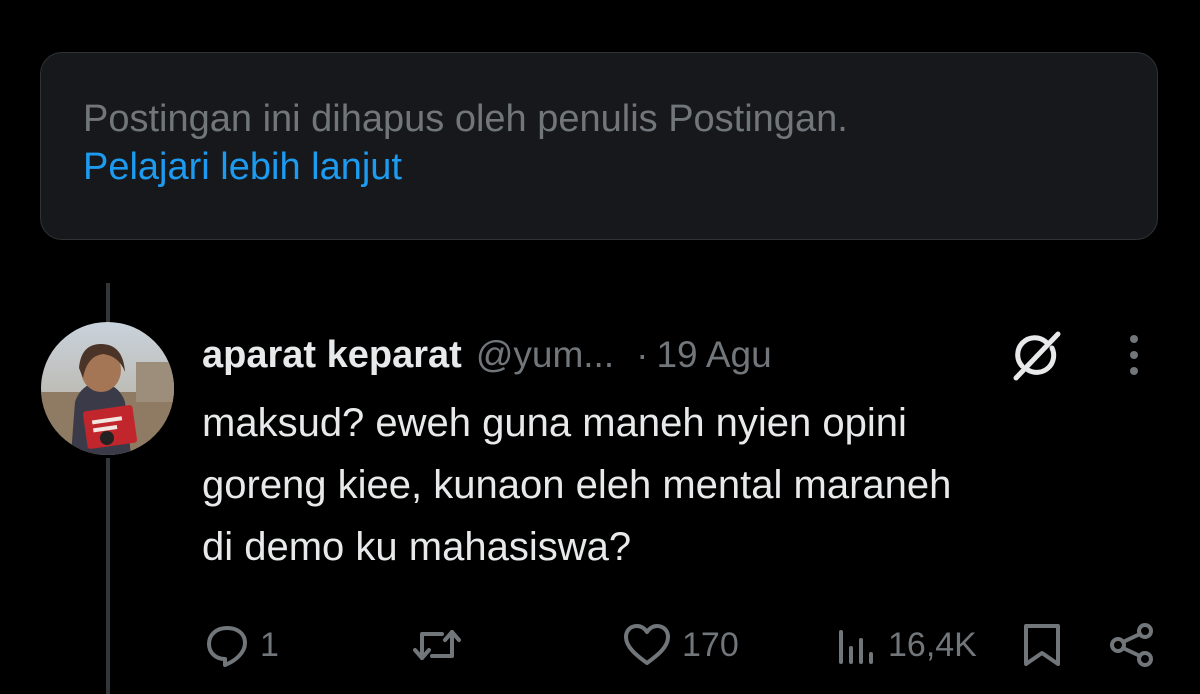 This screenshot has height=694, width=1200. I want to click on author-display-name: aparat keparat, so click(332, 355).